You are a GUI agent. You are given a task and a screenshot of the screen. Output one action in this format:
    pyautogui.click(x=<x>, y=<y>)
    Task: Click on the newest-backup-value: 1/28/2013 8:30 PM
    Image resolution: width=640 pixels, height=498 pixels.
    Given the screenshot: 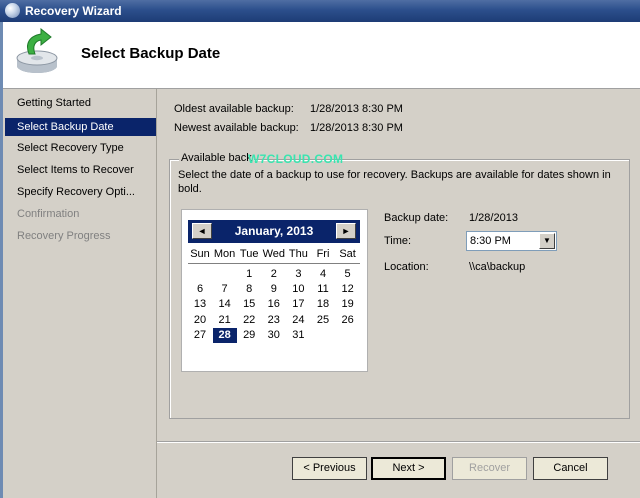 What is the action you would take?
    pyautogui.click(x=356, y=128)
    